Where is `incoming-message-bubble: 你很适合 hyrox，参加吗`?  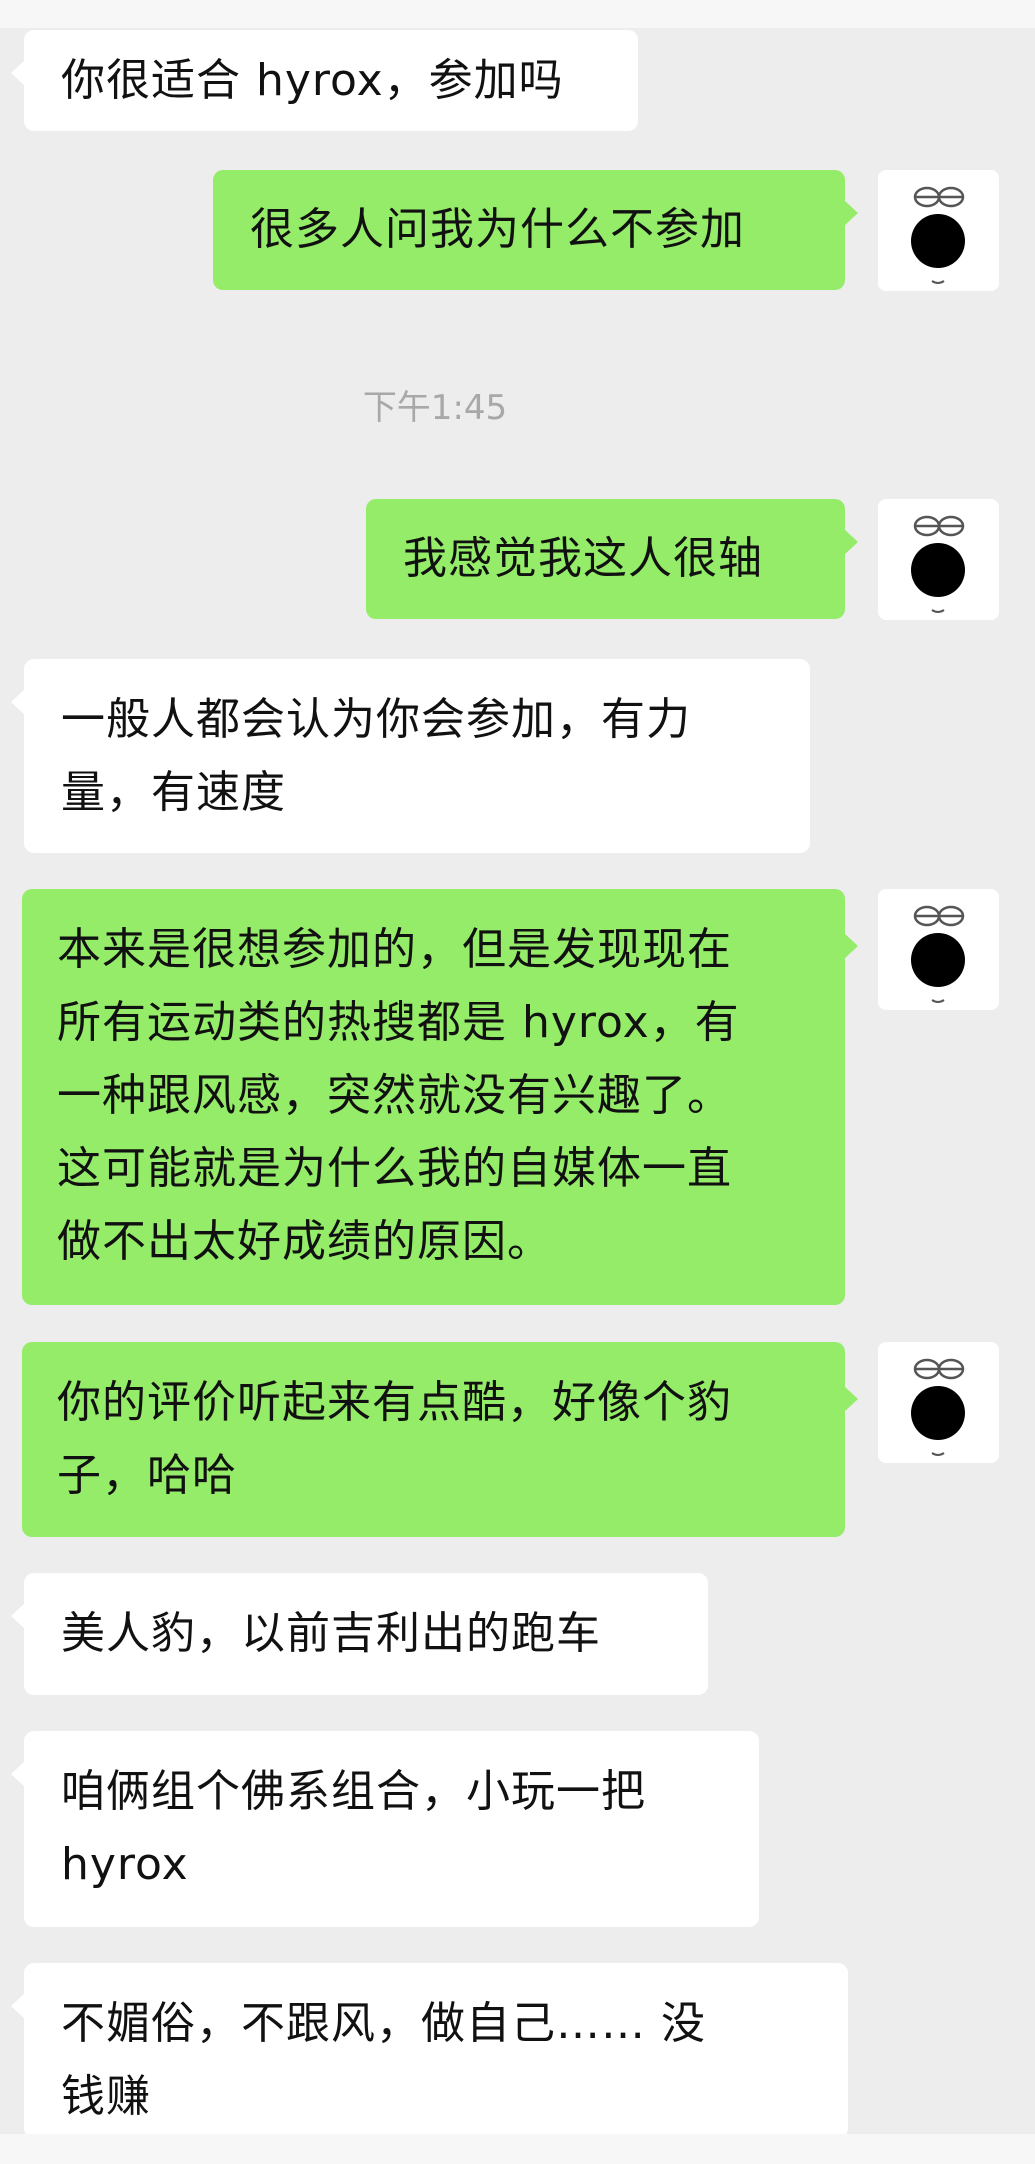 incoming-message-bubble: 你很适合 hyrox，参加吗 is located at coordinates (324, 80).